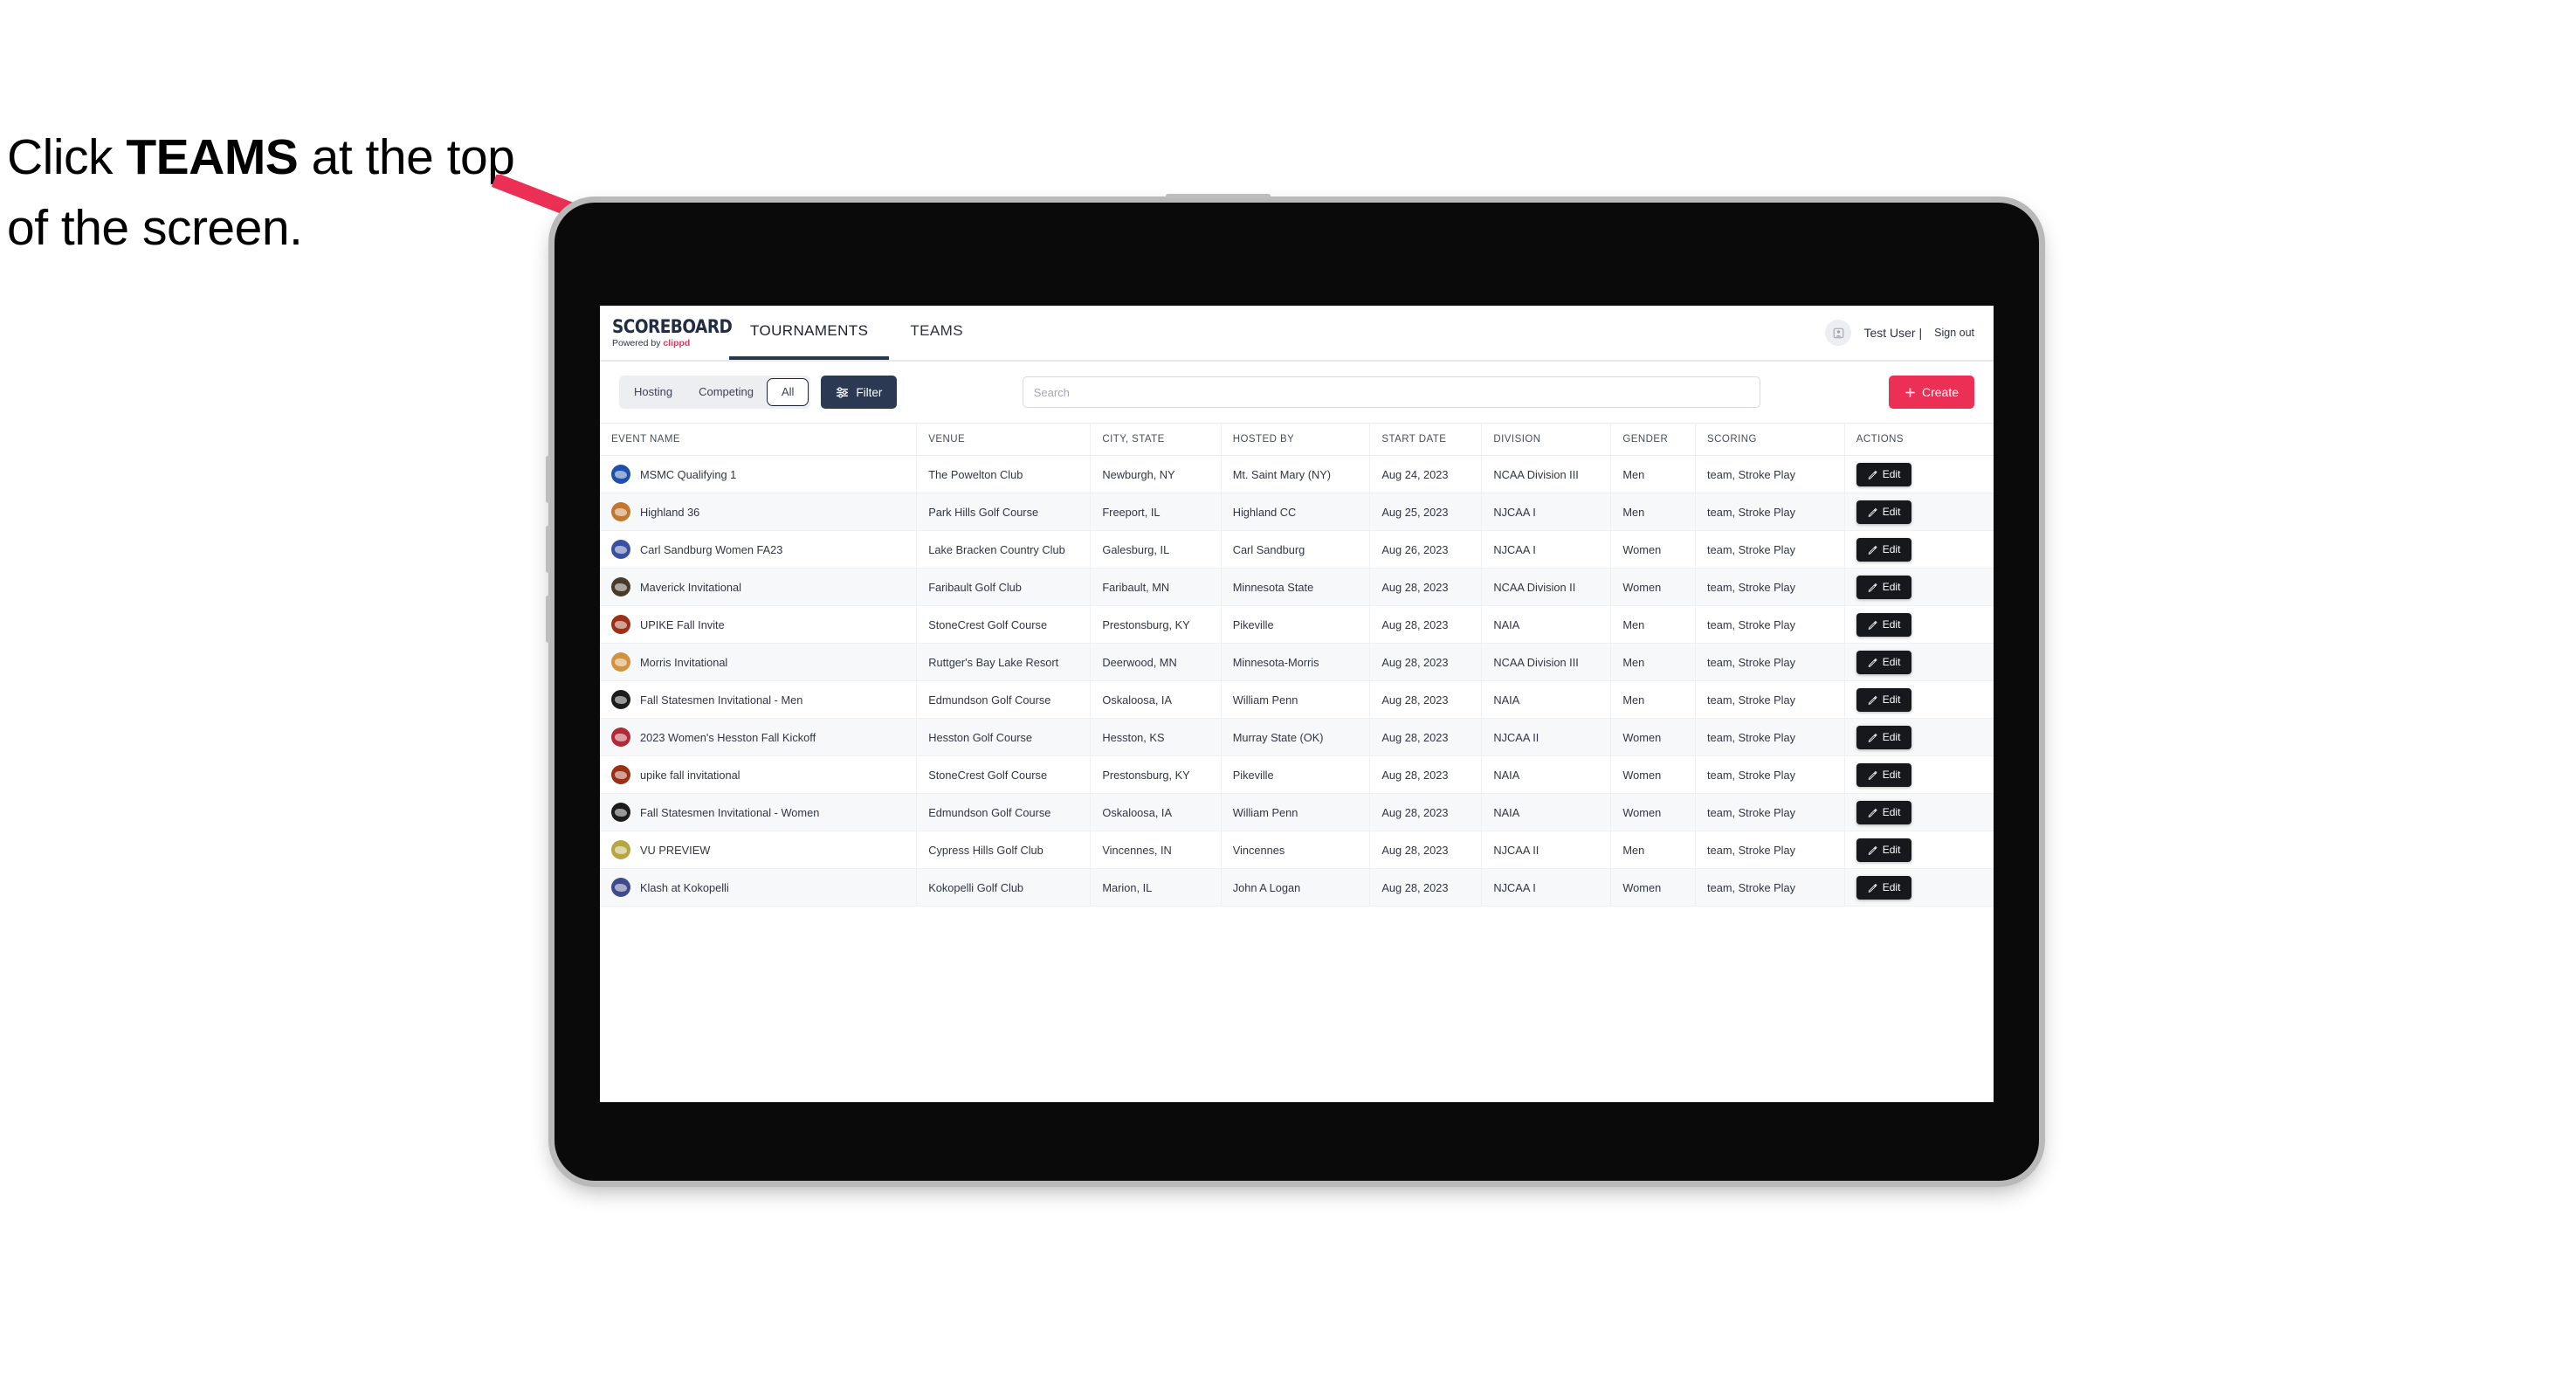  Describe the element at coordinates (1004, 439) in the screenshot. I see `column-venue: VENUE` at that location.